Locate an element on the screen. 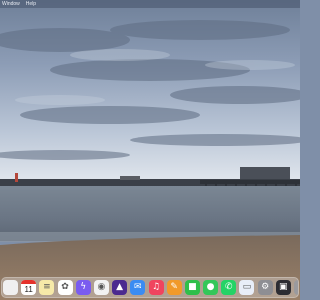  messenger-icon: ϟ is located at coordinates (83, 287).